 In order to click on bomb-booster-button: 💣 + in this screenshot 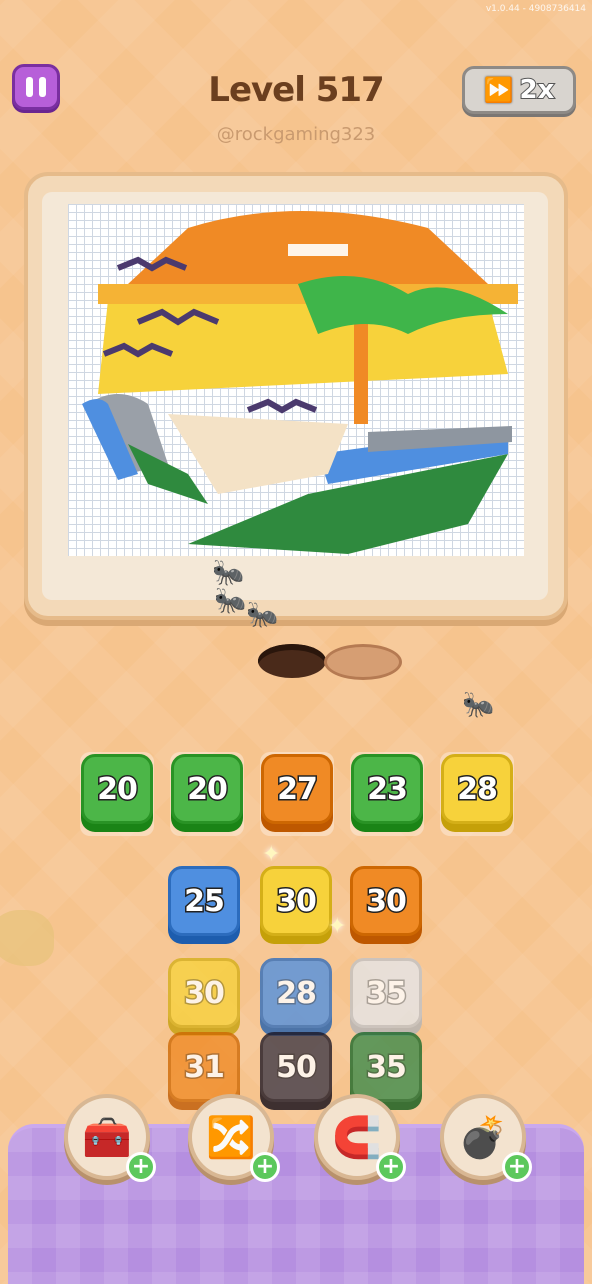, I will do `click(486, 1138)`.